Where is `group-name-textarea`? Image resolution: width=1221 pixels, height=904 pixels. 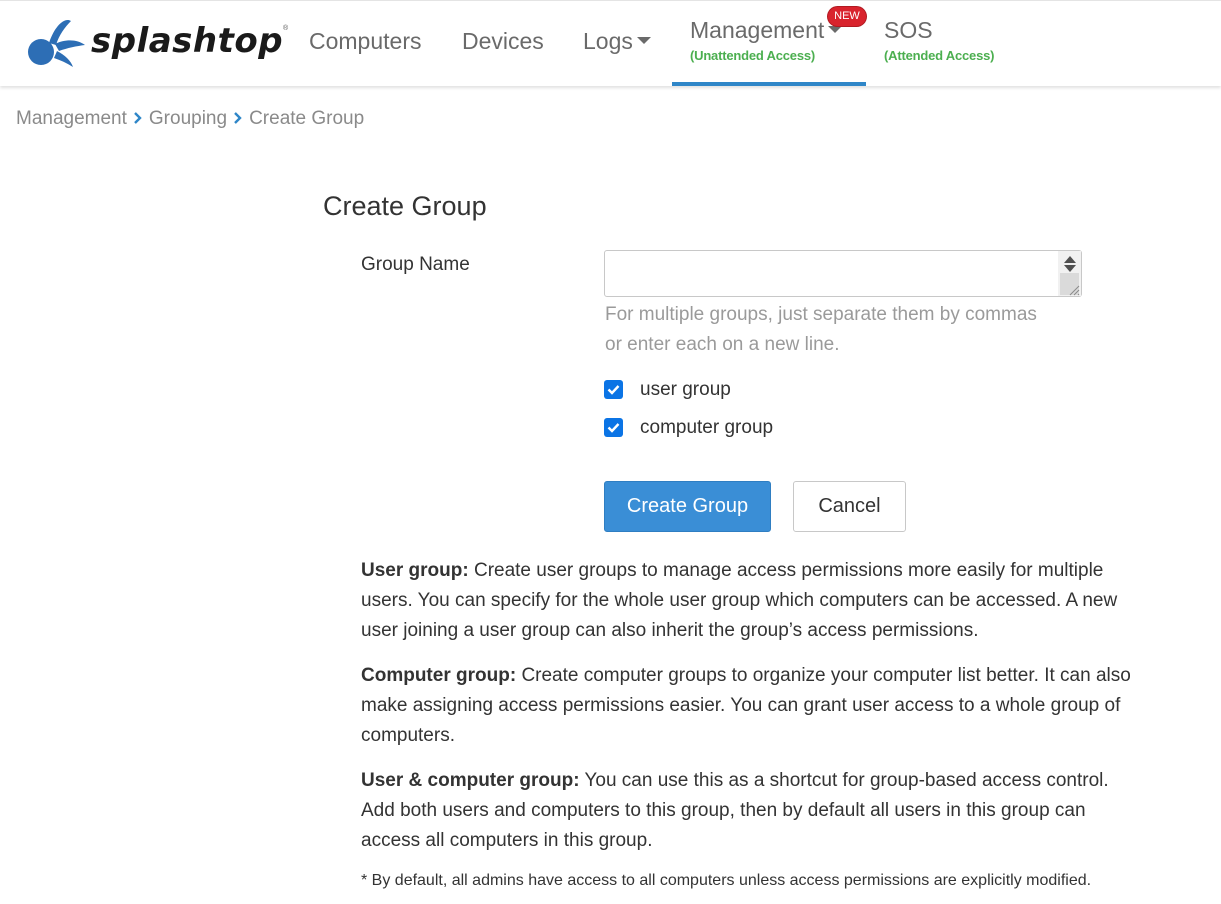 group-name-textarea is located at coordinates (843, 273).